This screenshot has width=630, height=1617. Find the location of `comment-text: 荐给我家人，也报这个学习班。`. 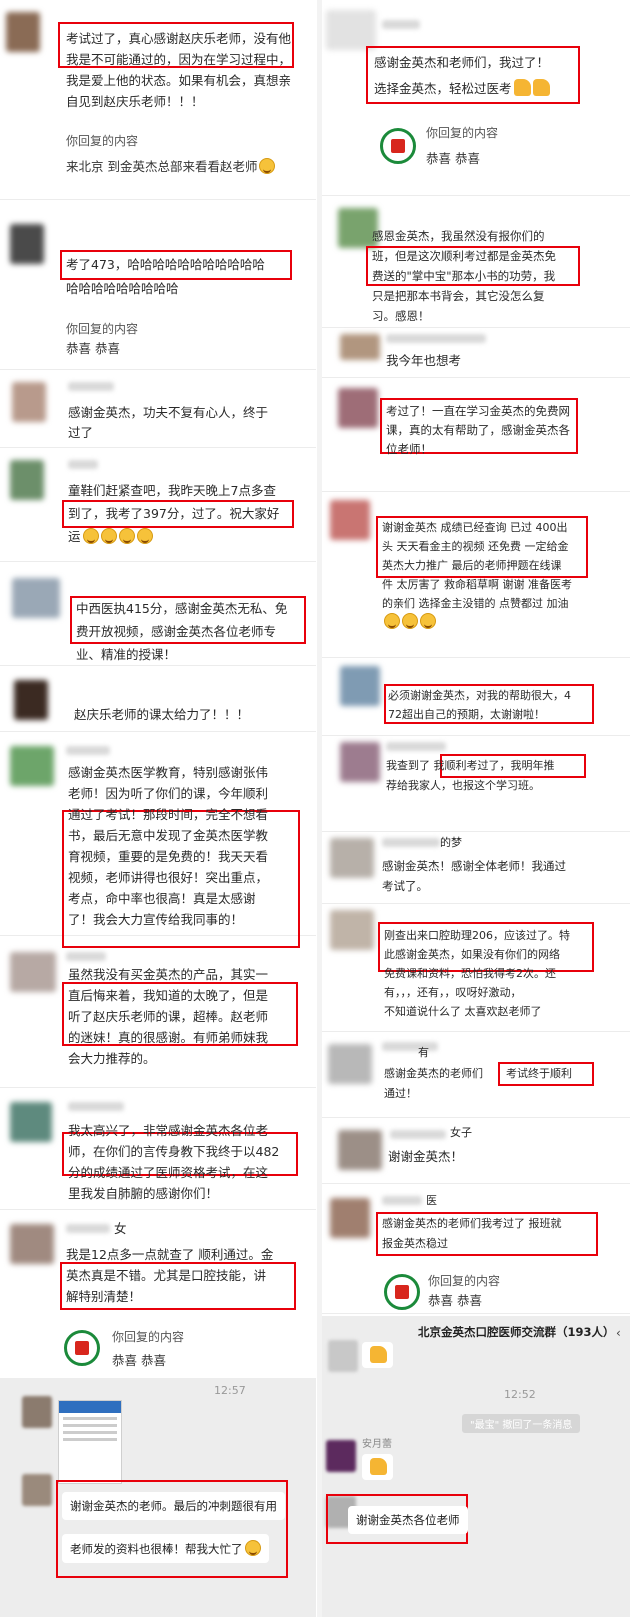

comment-text: 荐给我家人，也报这个学习班。 is located at coordinates (463, 785).